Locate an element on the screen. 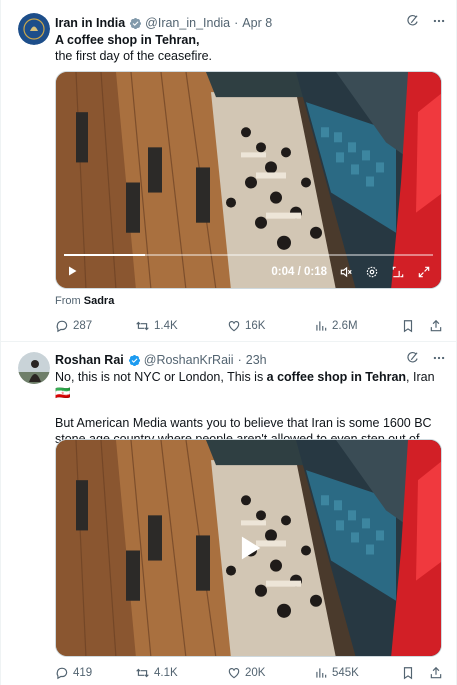 This screenshot has height=685, width=457. volume-icon is located at coordinates (346, 272).